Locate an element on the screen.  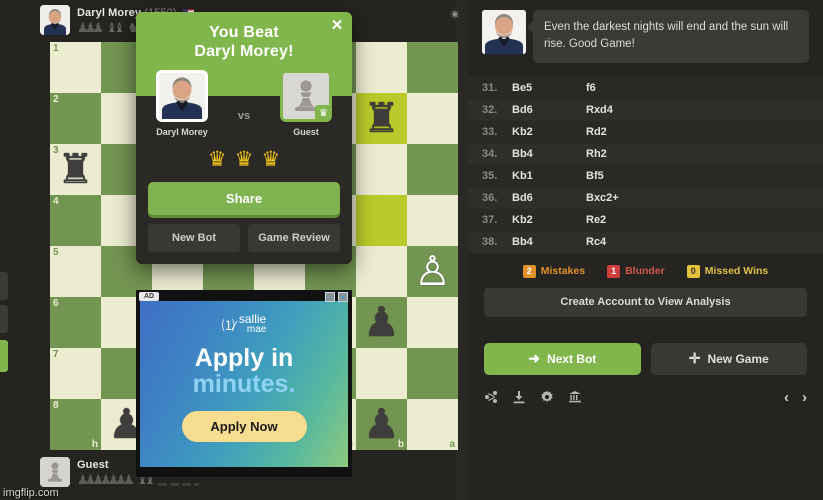
share-button: Share is located at coordinates (244, 198).